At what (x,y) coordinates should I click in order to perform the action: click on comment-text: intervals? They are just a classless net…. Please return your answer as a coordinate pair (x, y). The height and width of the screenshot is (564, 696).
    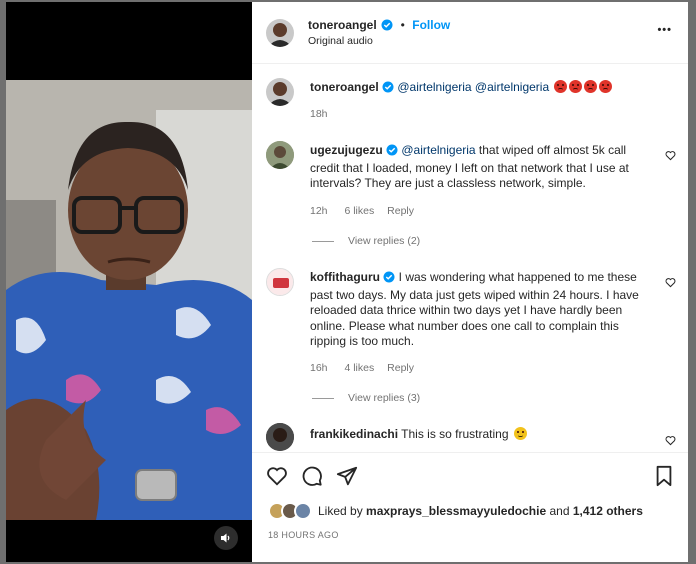
    Looking at the image, I should click on (448, 183).